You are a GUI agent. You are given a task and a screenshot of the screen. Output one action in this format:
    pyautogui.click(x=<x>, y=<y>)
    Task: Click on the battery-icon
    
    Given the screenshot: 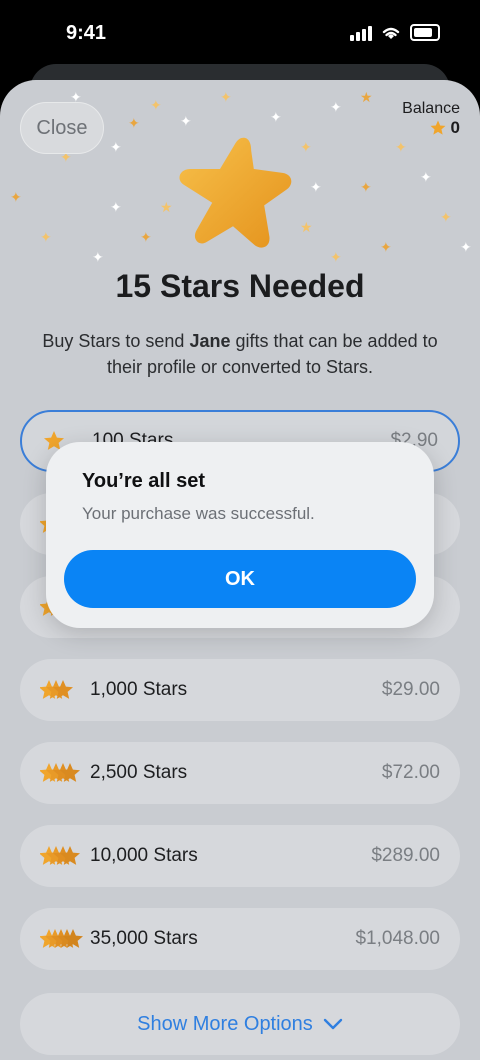 What is the action you would take?
    pyautogui.click(x=425, y=32)
    